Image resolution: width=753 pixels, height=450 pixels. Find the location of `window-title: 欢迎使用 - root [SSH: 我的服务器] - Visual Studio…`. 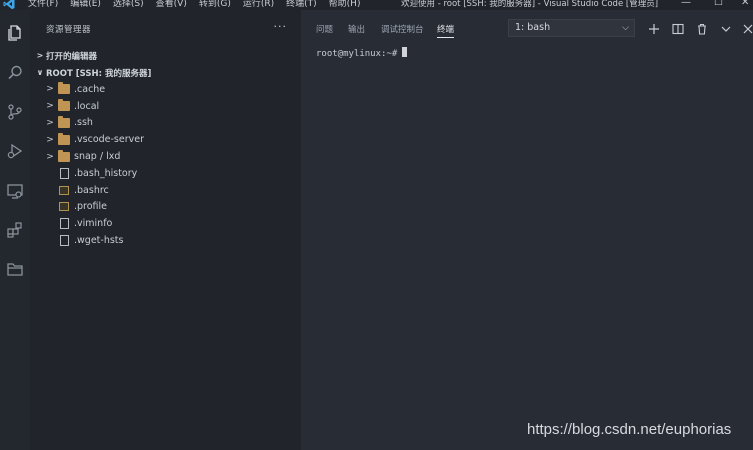

window-title: 欢迎使用 - root [SSH: 我的服务器] - Visual Studio… is located at coordinates (530, 4).